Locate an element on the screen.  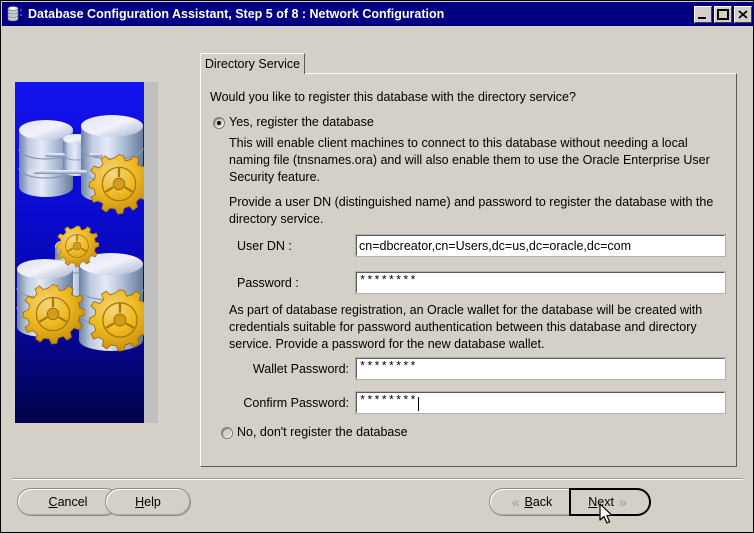
password-value: ******** is located at coordinates (388, 280).